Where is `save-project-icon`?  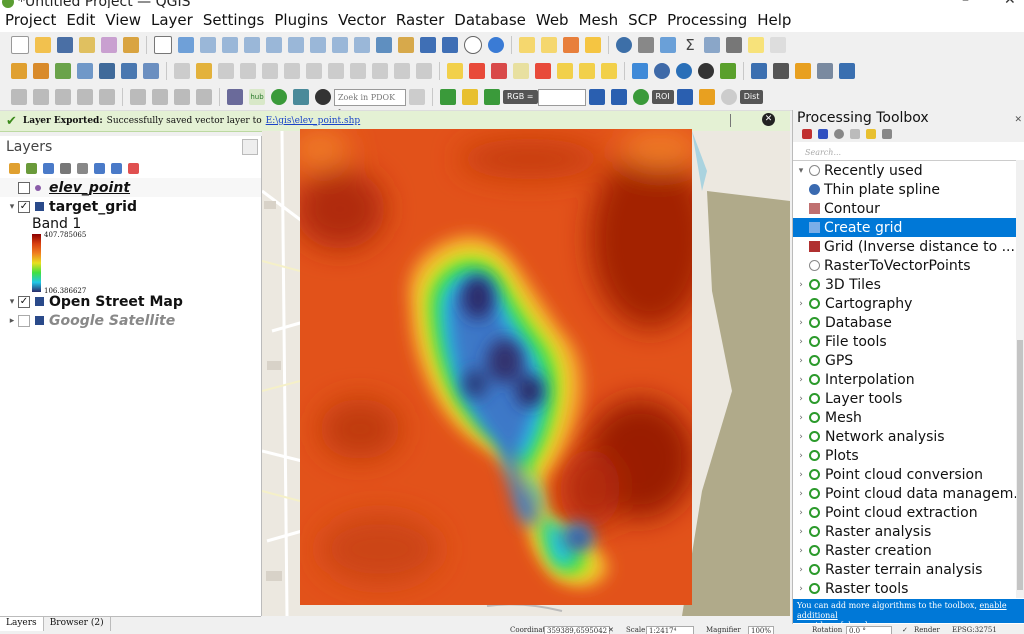
save-project-icon is located at coordinates (65, 45).